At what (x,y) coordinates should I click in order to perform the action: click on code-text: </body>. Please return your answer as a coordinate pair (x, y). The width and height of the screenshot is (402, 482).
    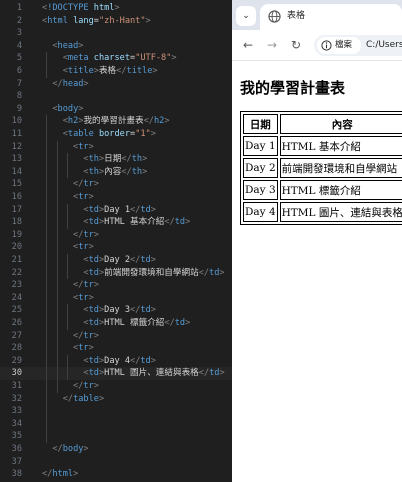
    Looking at the image, I should click on (70, 449).